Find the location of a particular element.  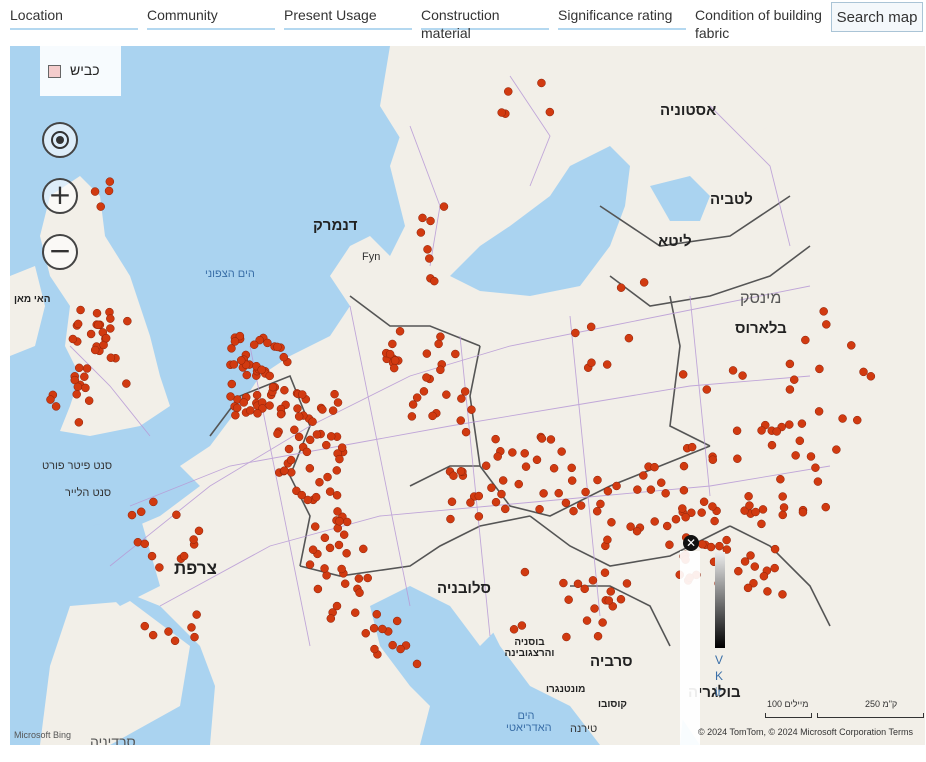

popup-close-button: ✕ is located at coordinates (691, 543).